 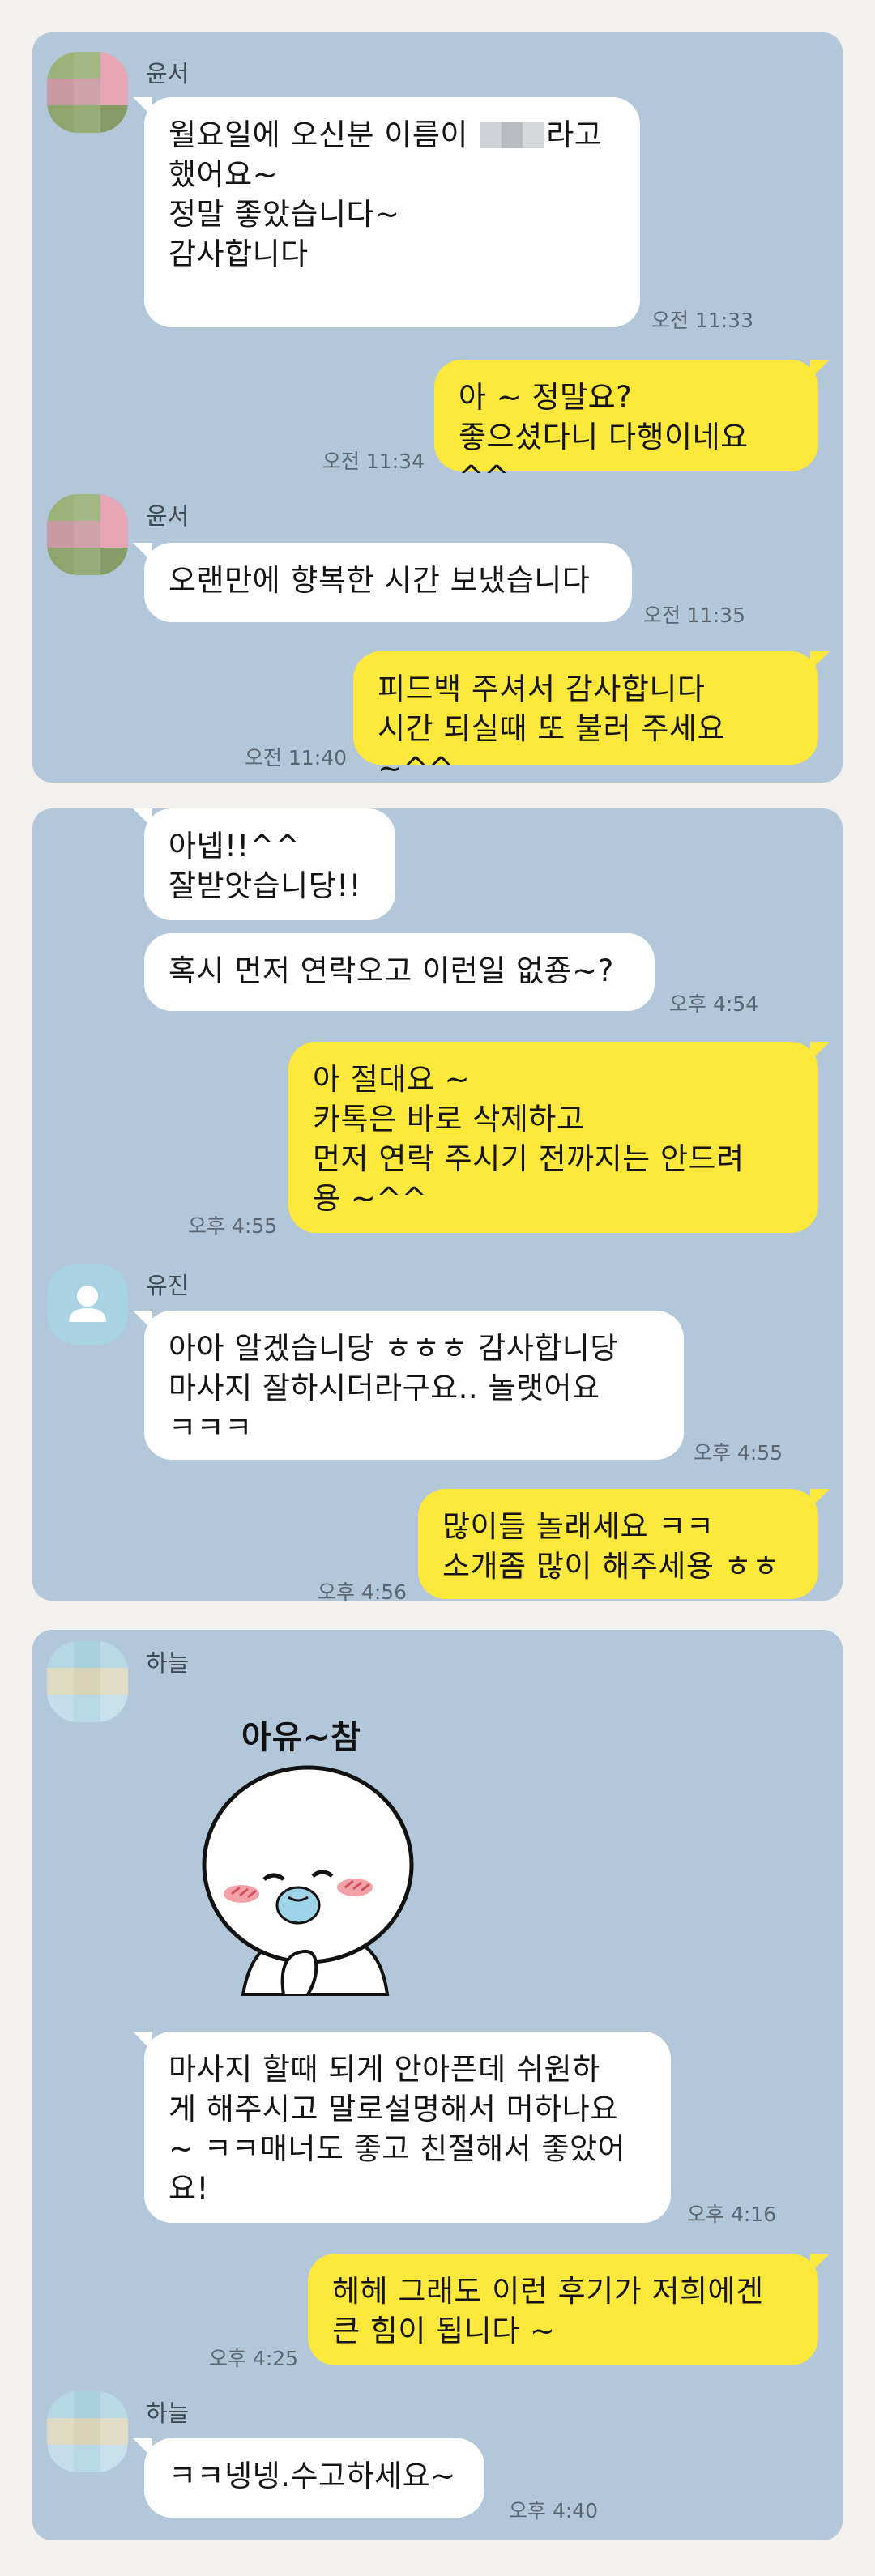 I want to click on message-bubble-outgoing: 피드백 주셔서 감사합니다 시간 되실때 또 불러 주세요 ~^^, so click(x=591, y=719).